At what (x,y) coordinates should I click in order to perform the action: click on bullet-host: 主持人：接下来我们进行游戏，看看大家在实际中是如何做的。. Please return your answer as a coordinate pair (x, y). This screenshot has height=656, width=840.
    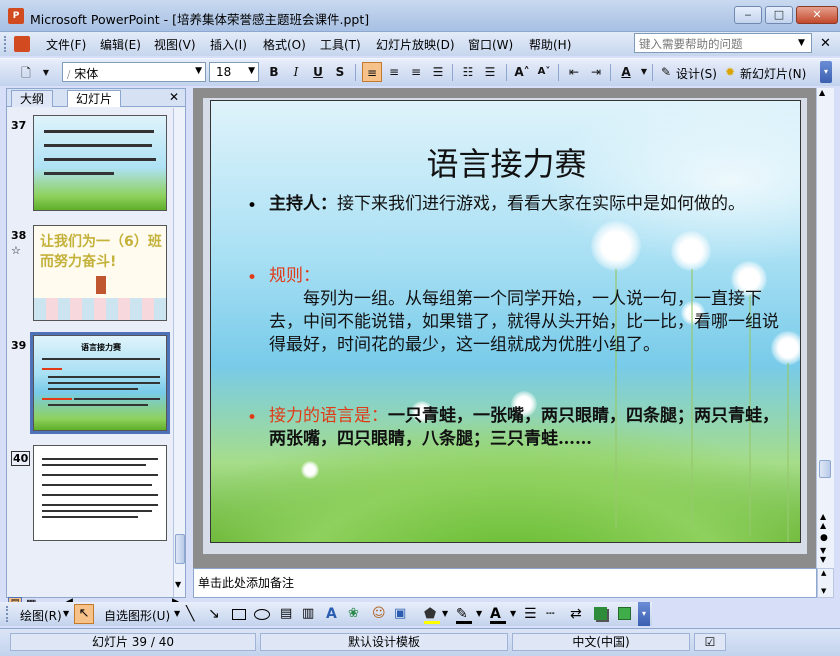
    Looking at the image, I should click on (524, 204).